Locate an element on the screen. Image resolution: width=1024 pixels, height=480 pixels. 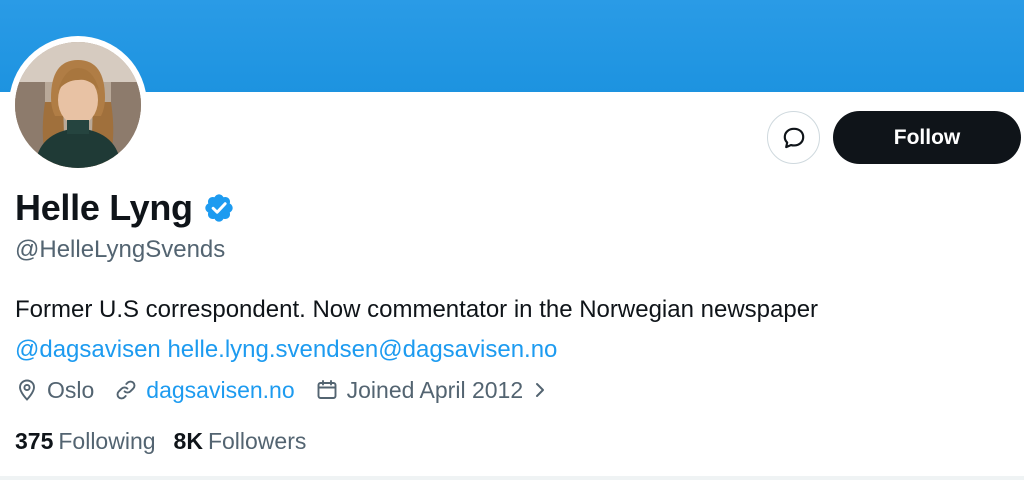
profile-meta: Oslo dagsavisen.no Joined April 2012 is located at coordinates (295, 390).